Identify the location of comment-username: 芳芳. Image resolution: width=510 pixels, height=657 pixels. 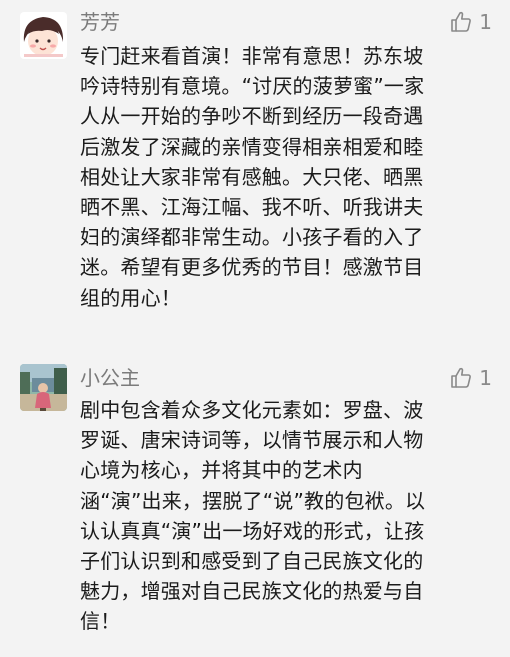
(100, 22).